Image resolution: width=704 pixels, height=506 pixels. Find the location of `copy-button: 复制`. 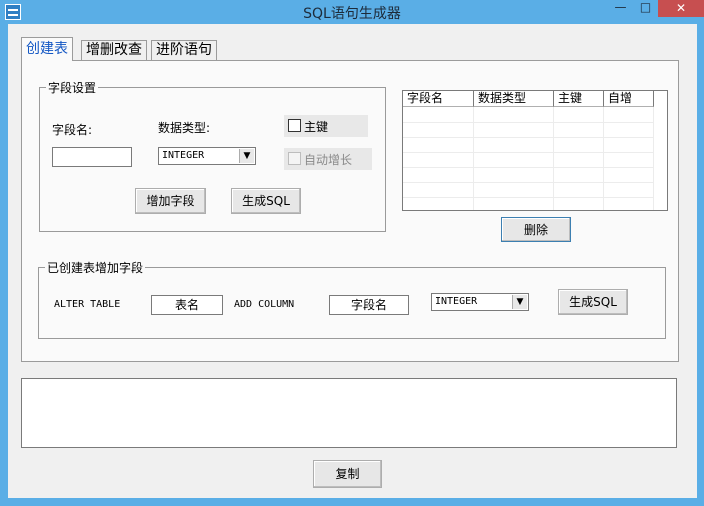

copy-button: 复制 is located at coordinates (347, 474).